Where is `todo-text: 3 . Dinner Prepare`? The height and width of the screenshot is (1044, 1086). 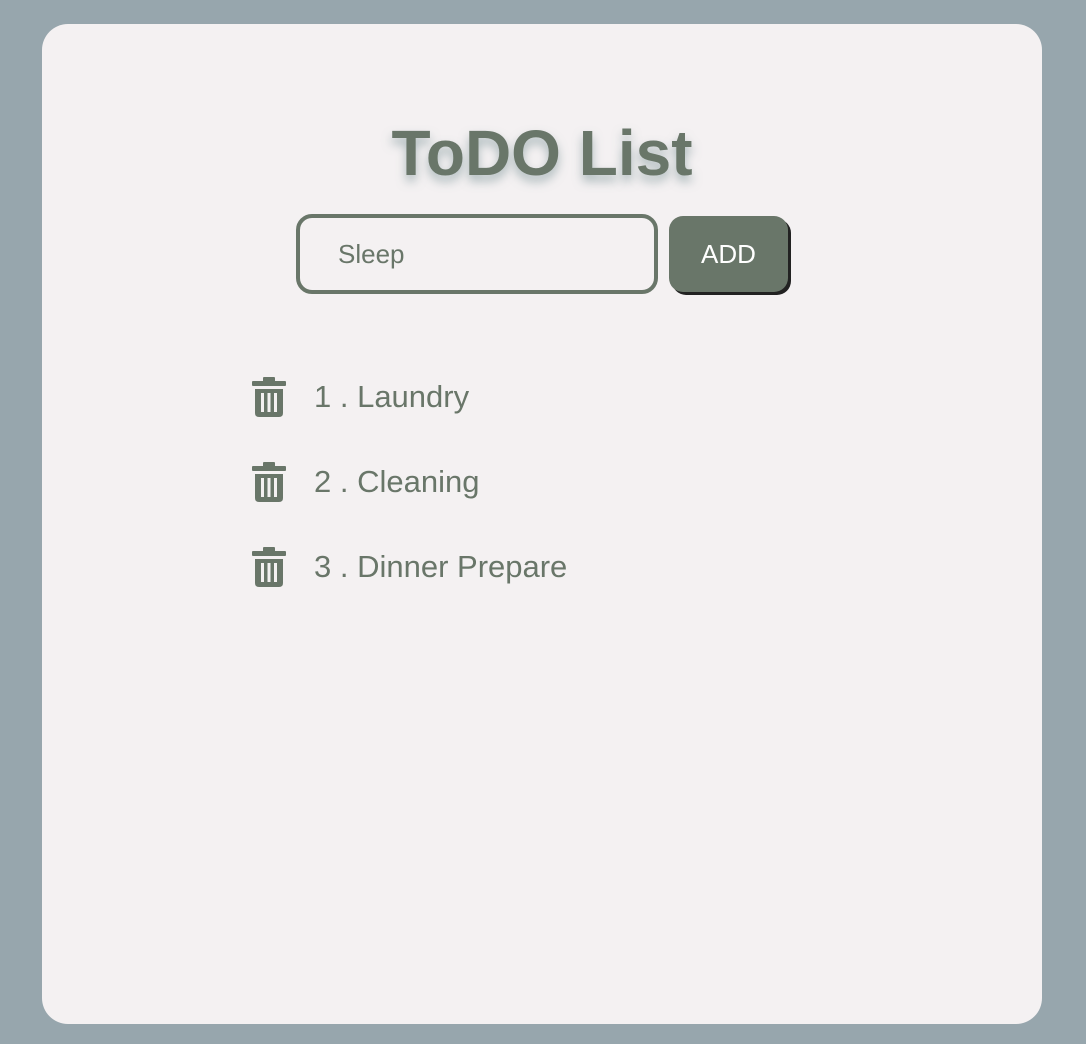
todo-text: 3 . Dinner Prepare is located at coordinates (441, 566).